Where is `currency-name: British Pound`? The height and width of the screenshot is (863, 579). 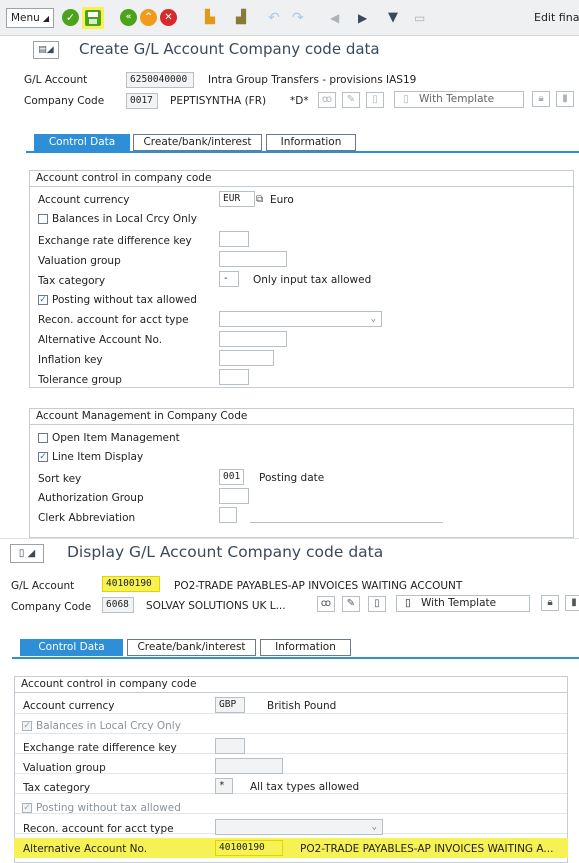 currency-name: British Pound is located at coordinates (302, 706).